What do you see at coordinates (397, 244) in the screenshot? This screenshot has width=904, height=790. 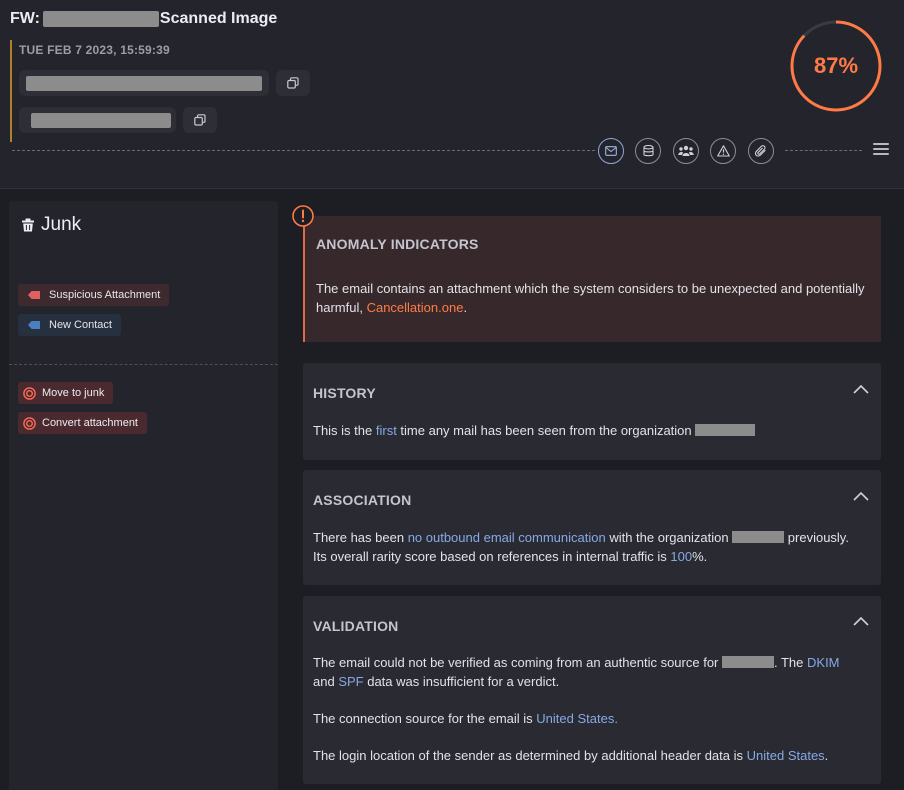 I see `anomaly-title: ANOMALY INDICATORS` at bounding box center [397, 244].